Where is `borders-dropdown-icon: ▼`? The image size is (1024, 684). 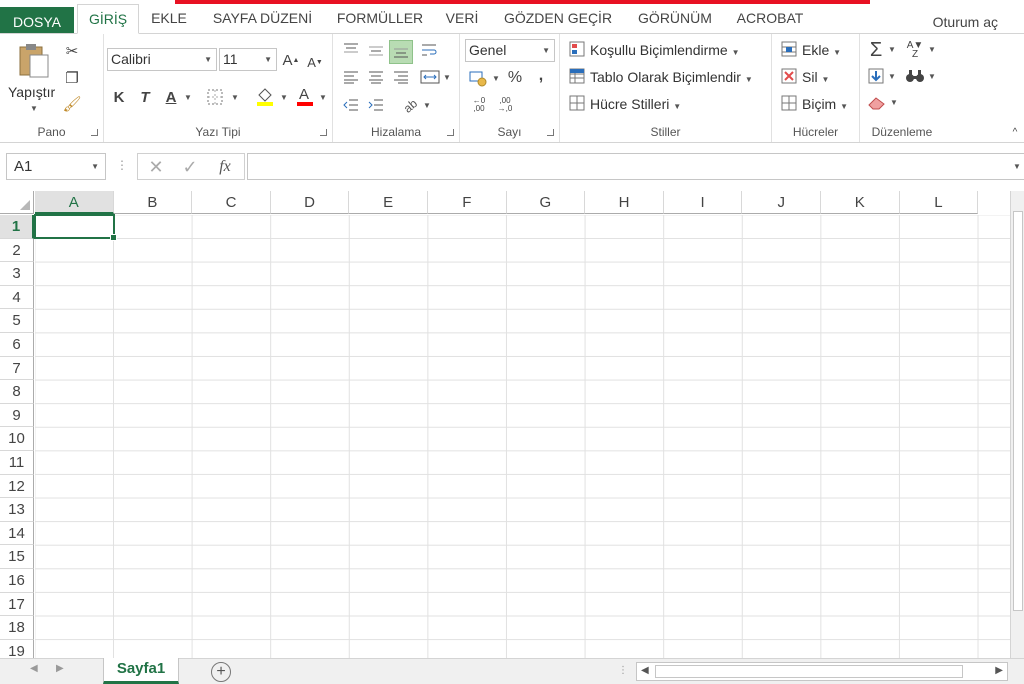 borders-dropdown-icon: ▼ is located at coordinates (235, 97).